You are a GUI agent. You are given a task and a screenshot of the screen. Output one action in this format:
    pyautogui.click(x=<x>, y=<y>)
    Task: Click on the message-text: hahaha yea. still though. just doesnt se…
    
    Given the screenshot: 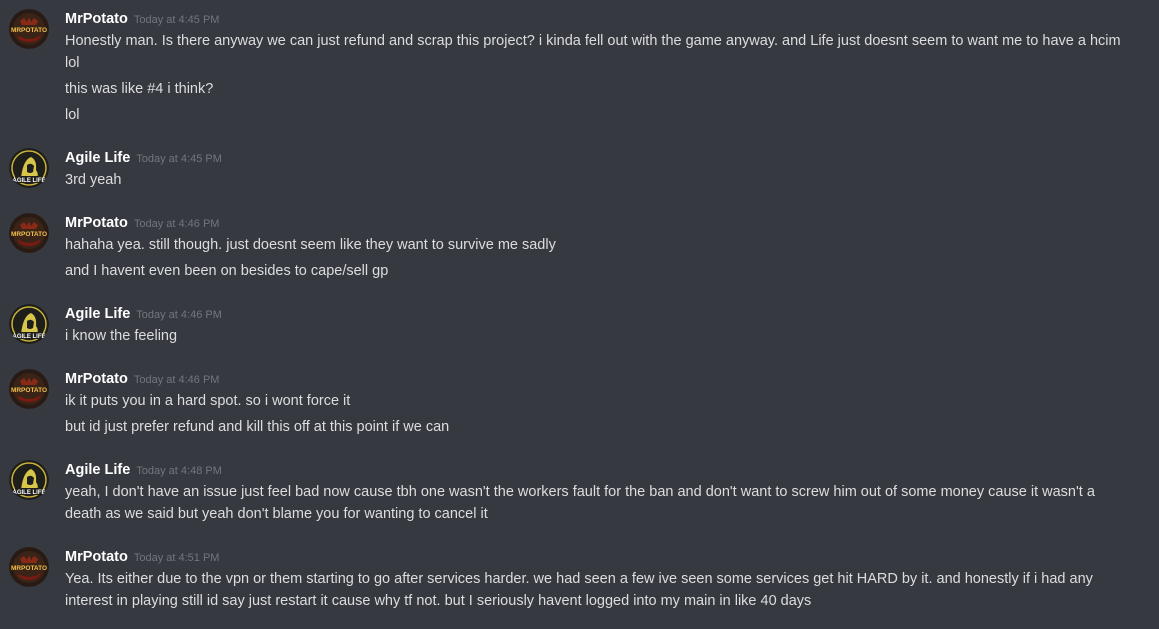 What is the action you would take?
    pyautogui.click(x=310, y=245)
    